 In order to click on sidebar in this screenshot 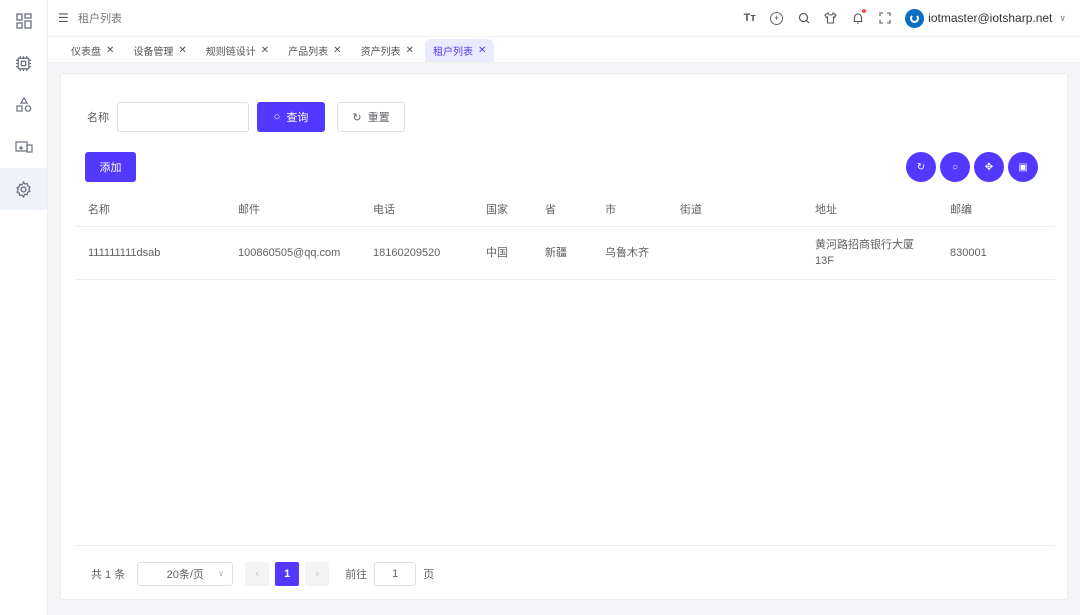, I will do `click(24, 307)`.